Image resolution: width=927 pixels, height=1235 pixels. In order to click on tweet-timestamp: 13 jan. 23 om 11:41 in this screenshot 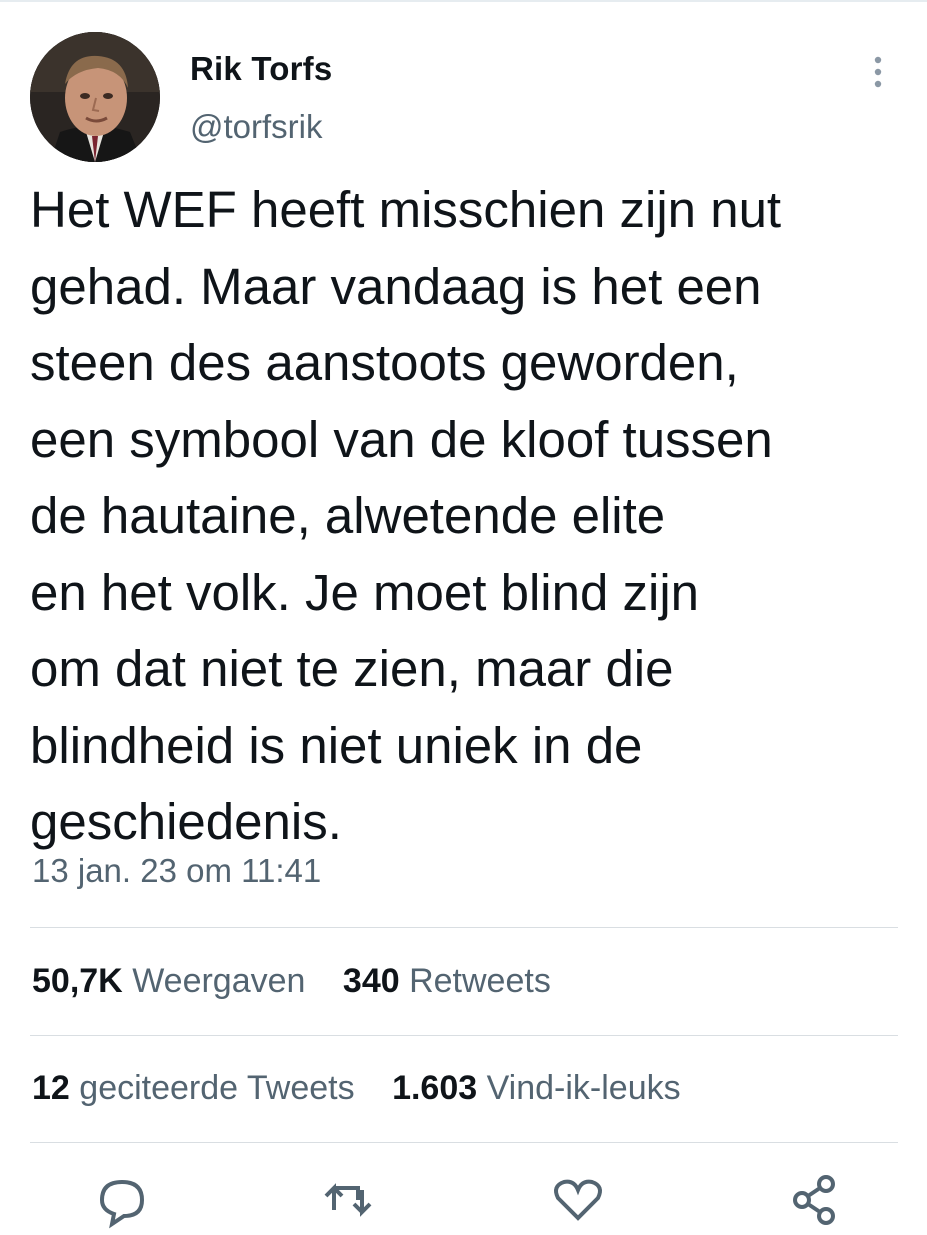, I will do `click(176, 871)`.